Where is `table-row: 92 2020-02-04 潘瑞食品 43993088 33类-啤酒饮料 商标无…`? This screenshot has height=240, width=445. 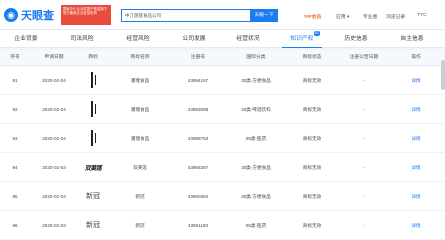
table-row: 92 2020-02-04 潘瑞食品 43993088 33类-啤酒饮料 商标无… is located at coordinates (222, 109).